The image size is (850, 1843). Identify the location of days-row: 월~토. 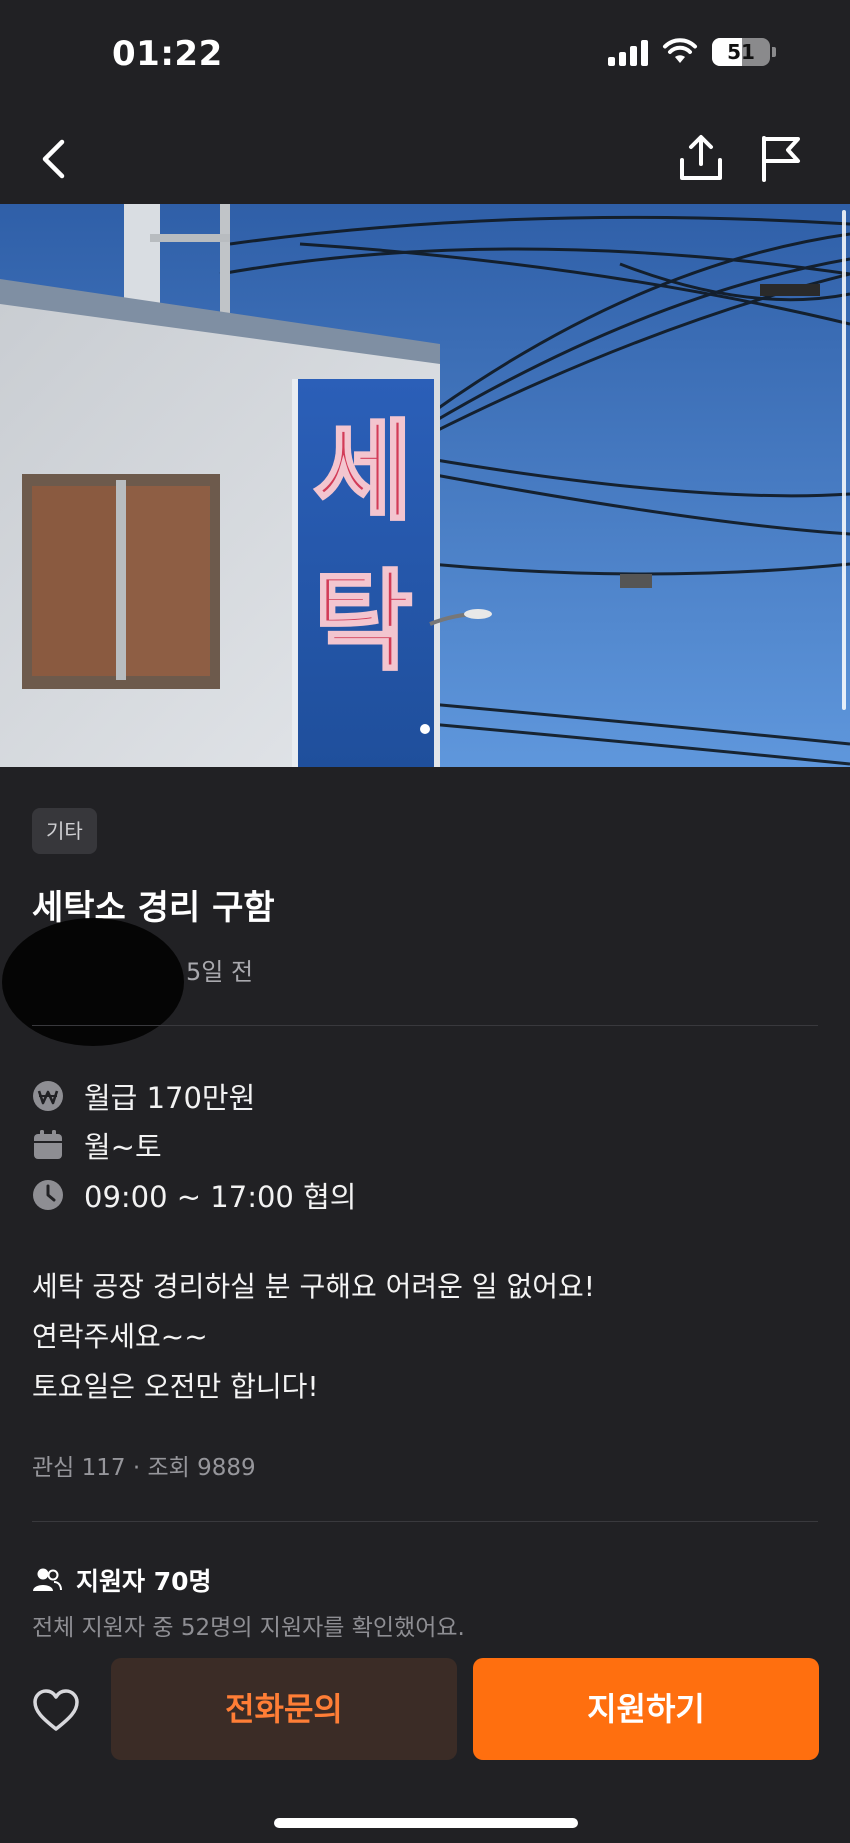
(97, 1145).